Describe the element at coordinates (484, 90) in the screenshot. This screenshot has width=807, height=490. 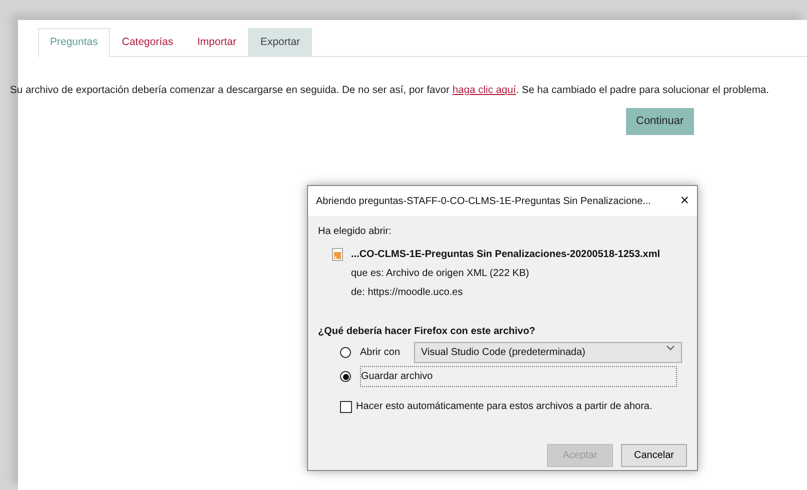
I see `download-link: haga clic aquí` at that location.